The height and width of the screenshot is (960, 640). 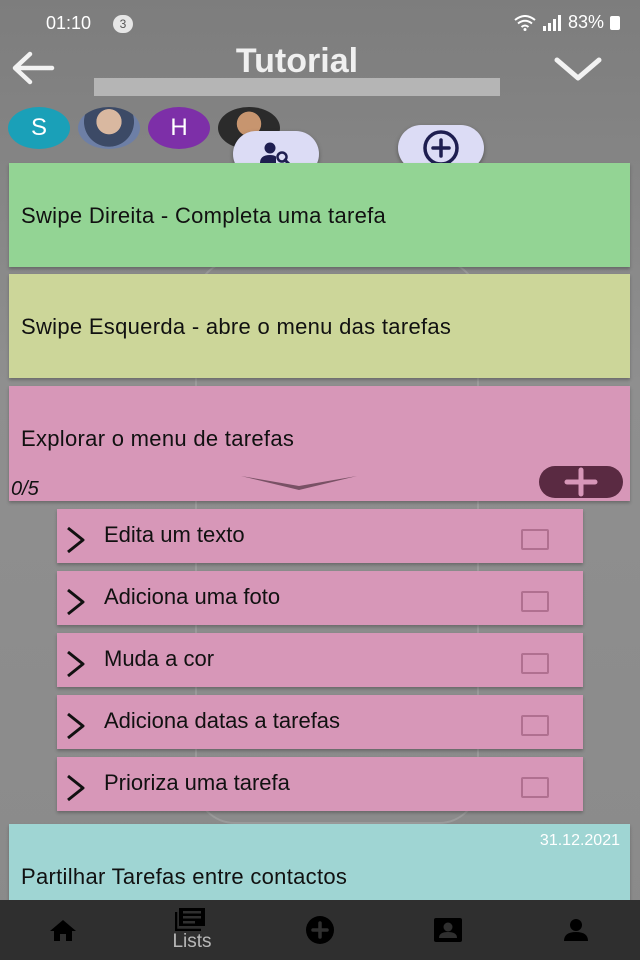 I want to click on contact-card-icon, so click(x=448, y=930).